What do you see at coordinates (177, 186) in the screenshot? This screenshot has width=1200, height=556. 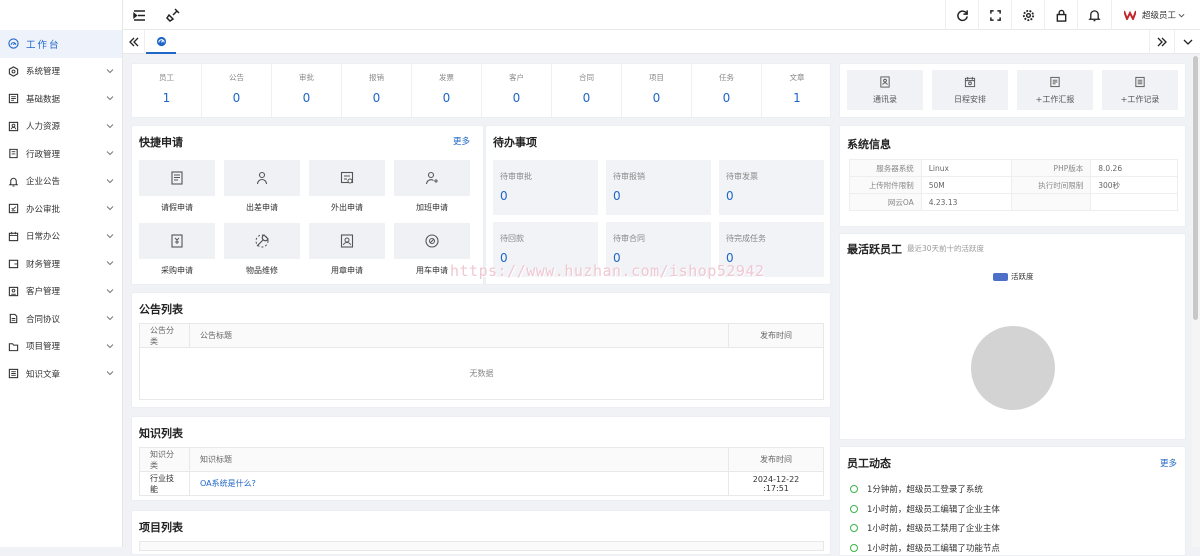 I see `quick-apply-item-0: 请假申请` at bounding box center [177, 186].